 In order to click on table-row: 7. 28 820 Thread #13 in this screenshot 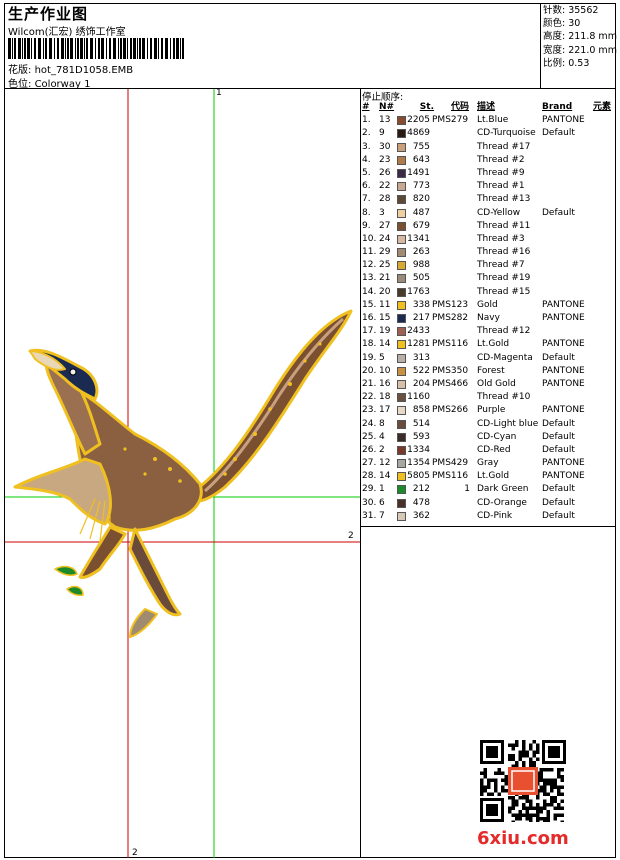, I will do `click(488, 199)`.